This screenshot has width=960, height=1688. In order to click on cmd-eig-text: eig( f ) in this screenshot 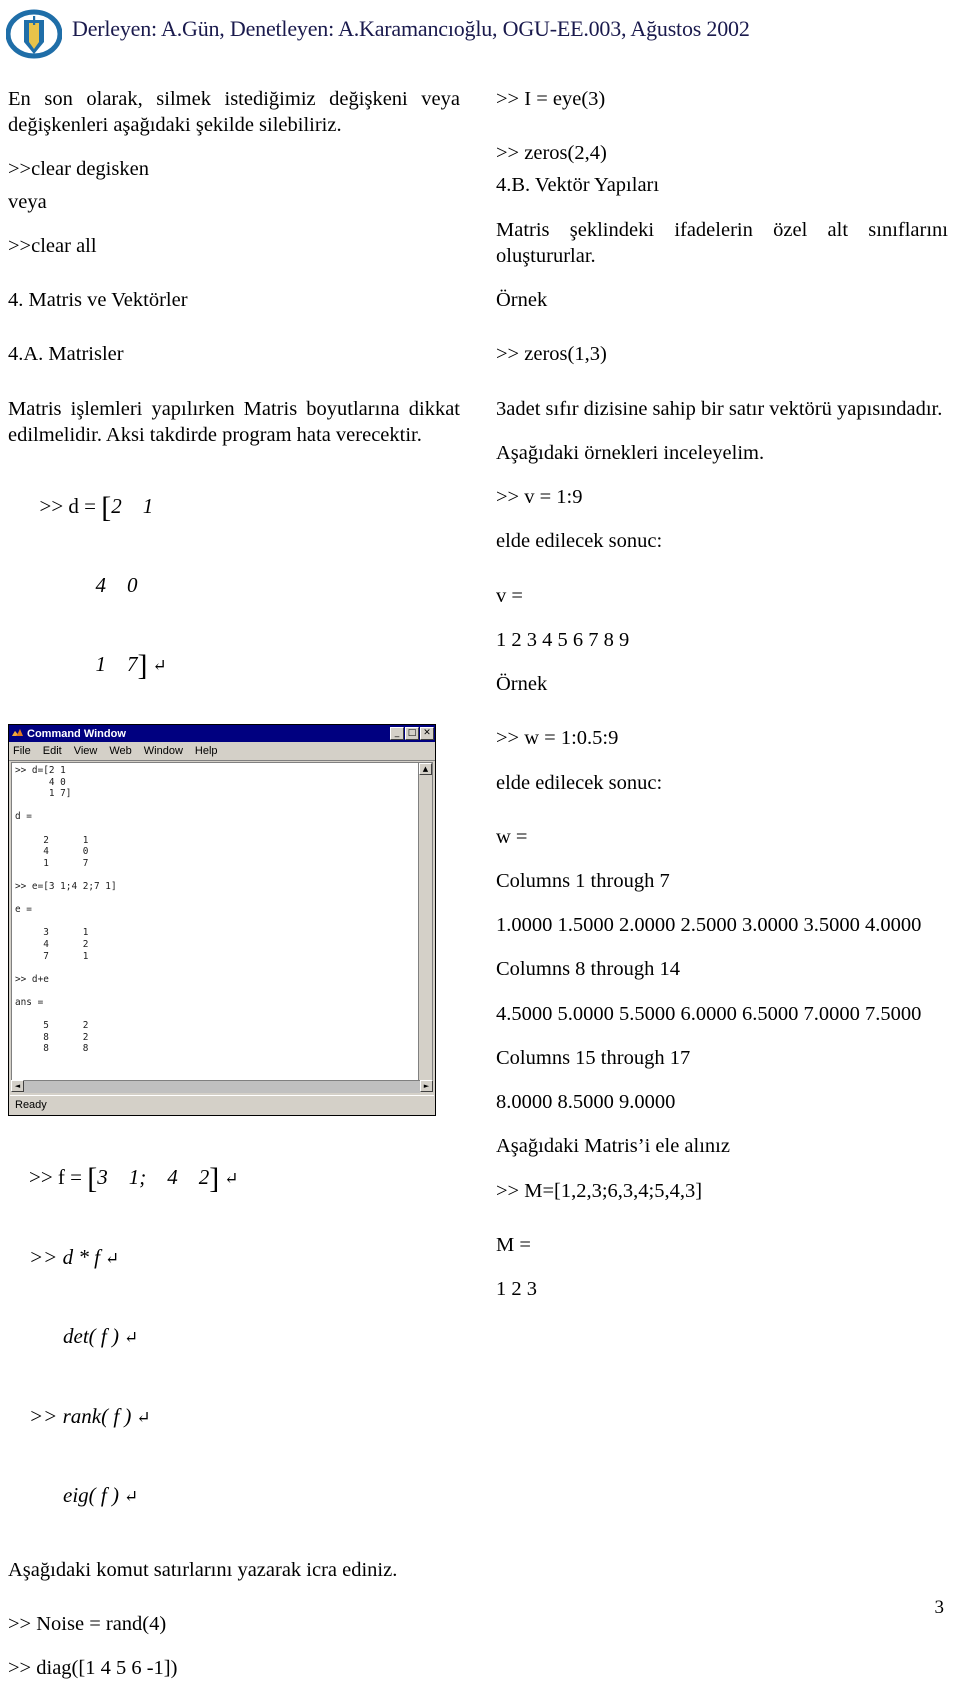, I will do `click(91, 1494)`.